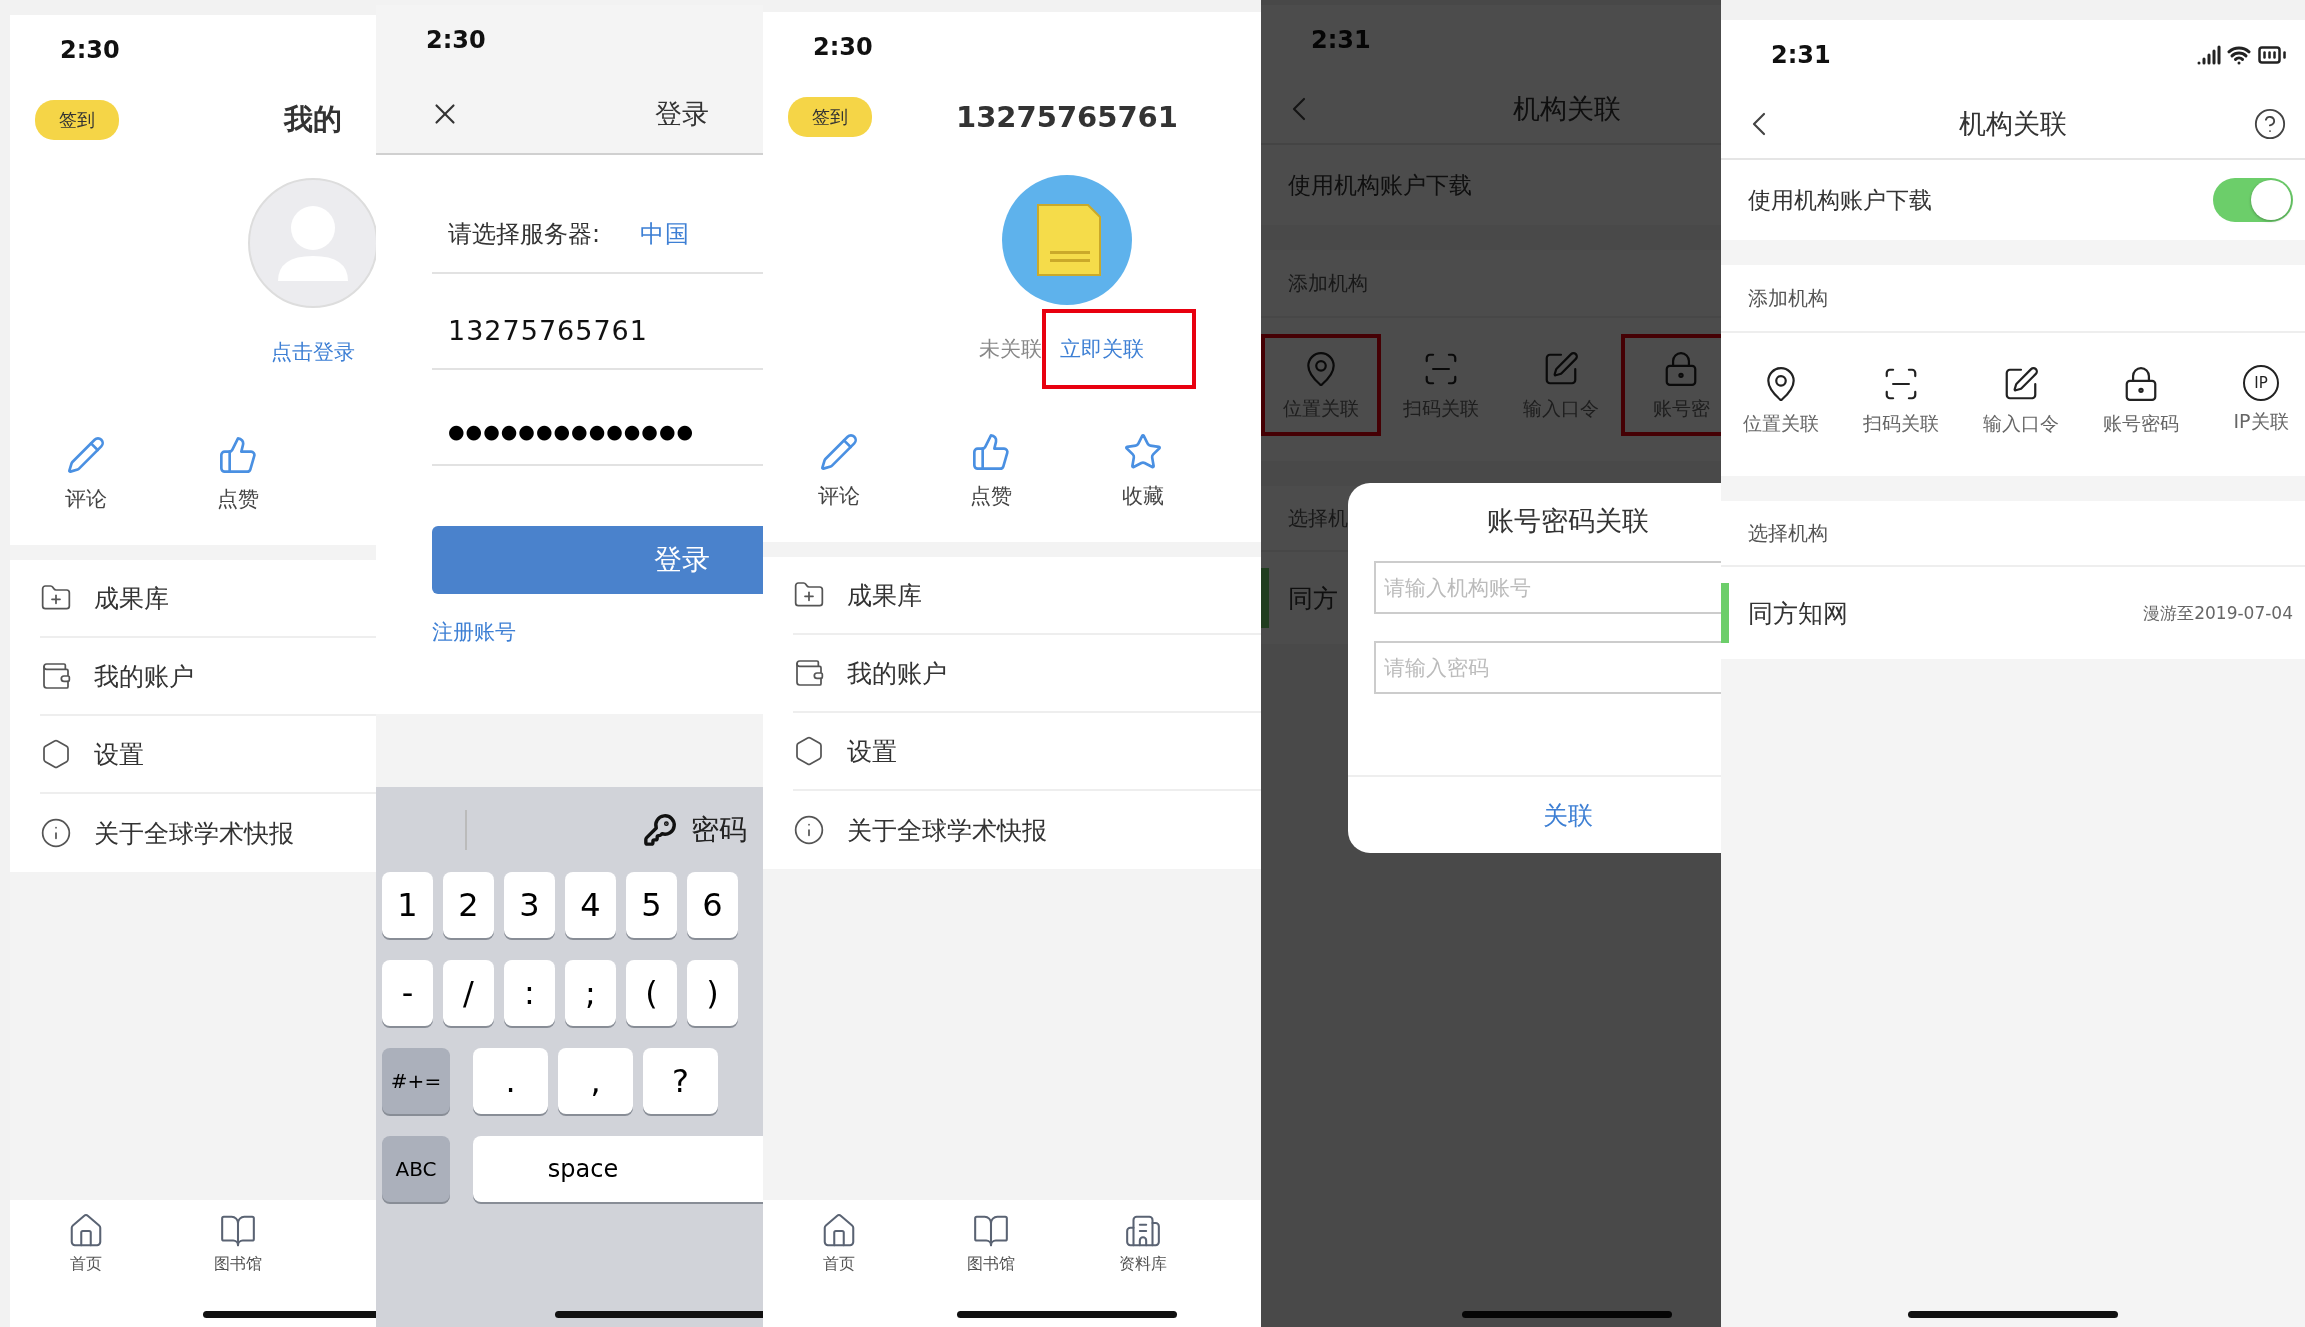  Describe the element at coordinates (529, 905) in the screenshot. I see `keyboard-key: 3` at that location.